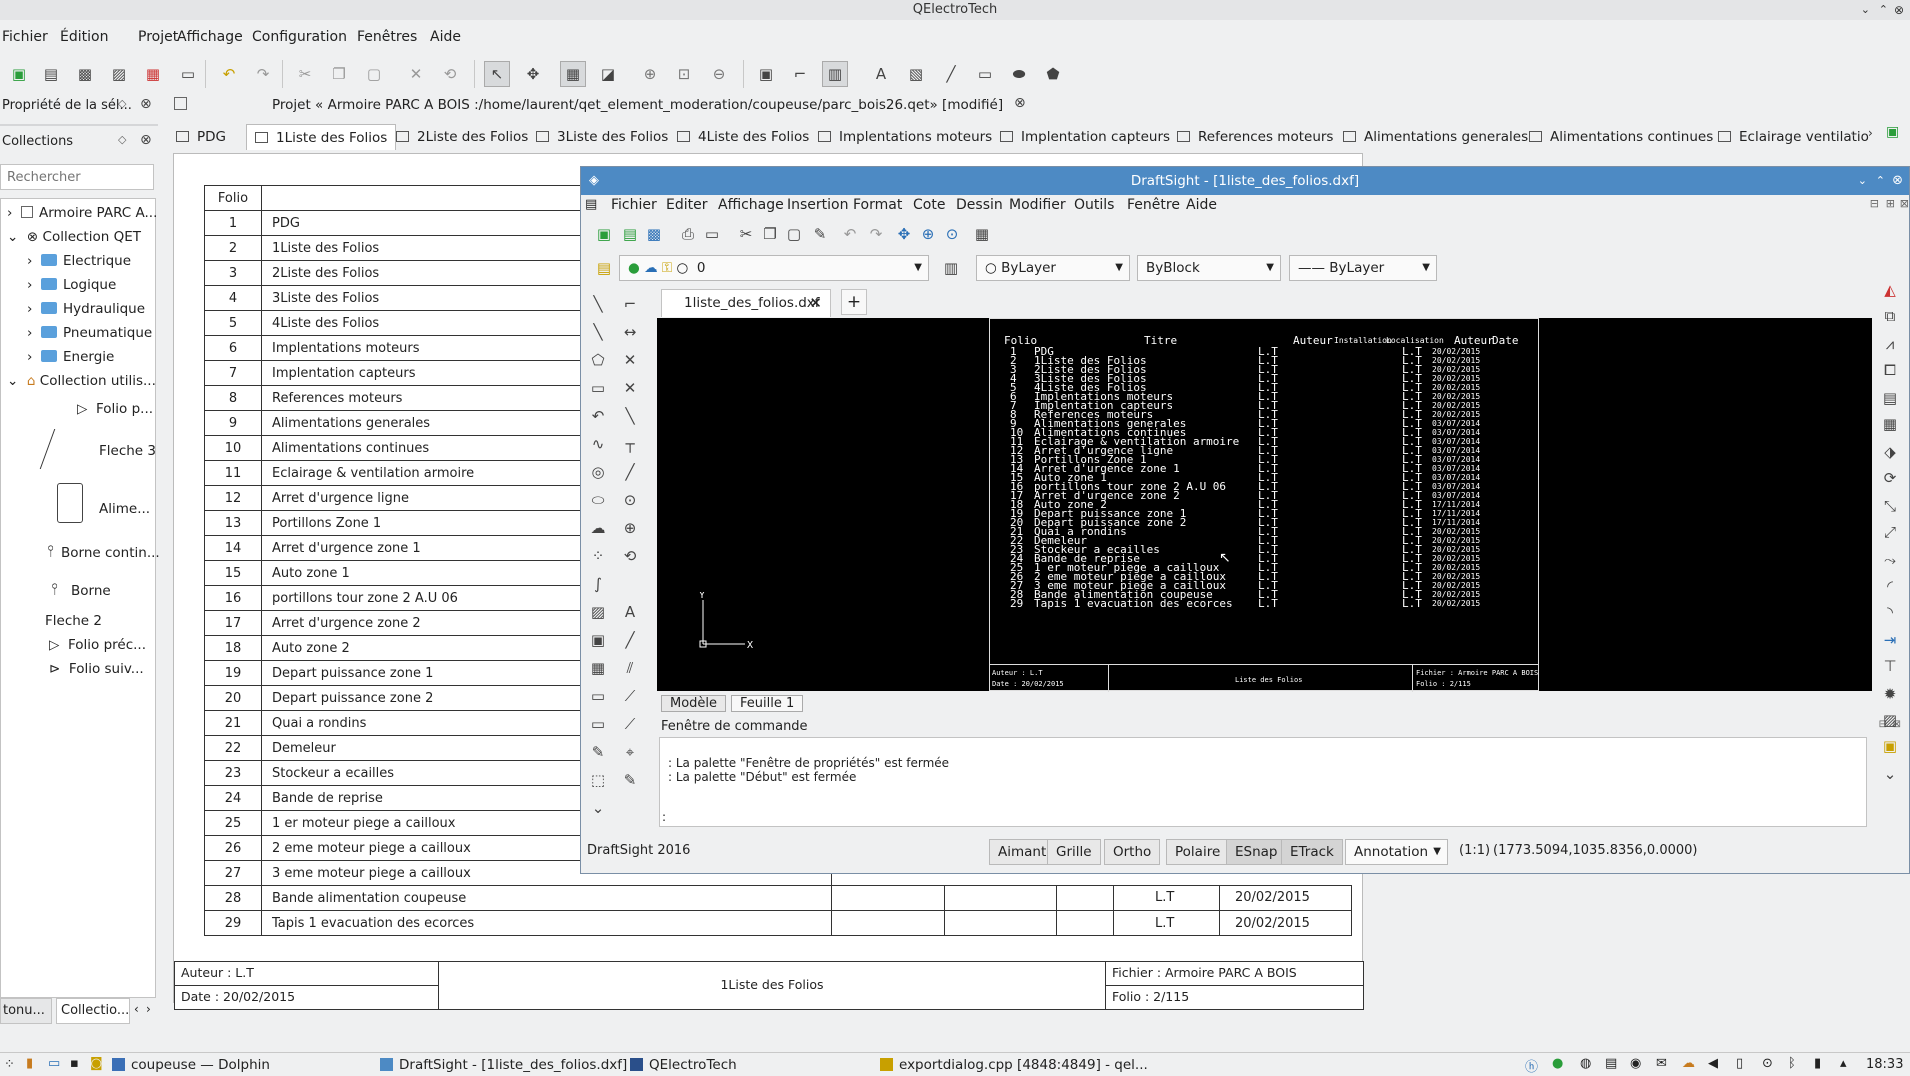 The image size is (1910, 1076). What do you see at coordinates (664, 817) in the screenshot?
I see `ds-command-prompt: :` at bounding box center [664, 817].